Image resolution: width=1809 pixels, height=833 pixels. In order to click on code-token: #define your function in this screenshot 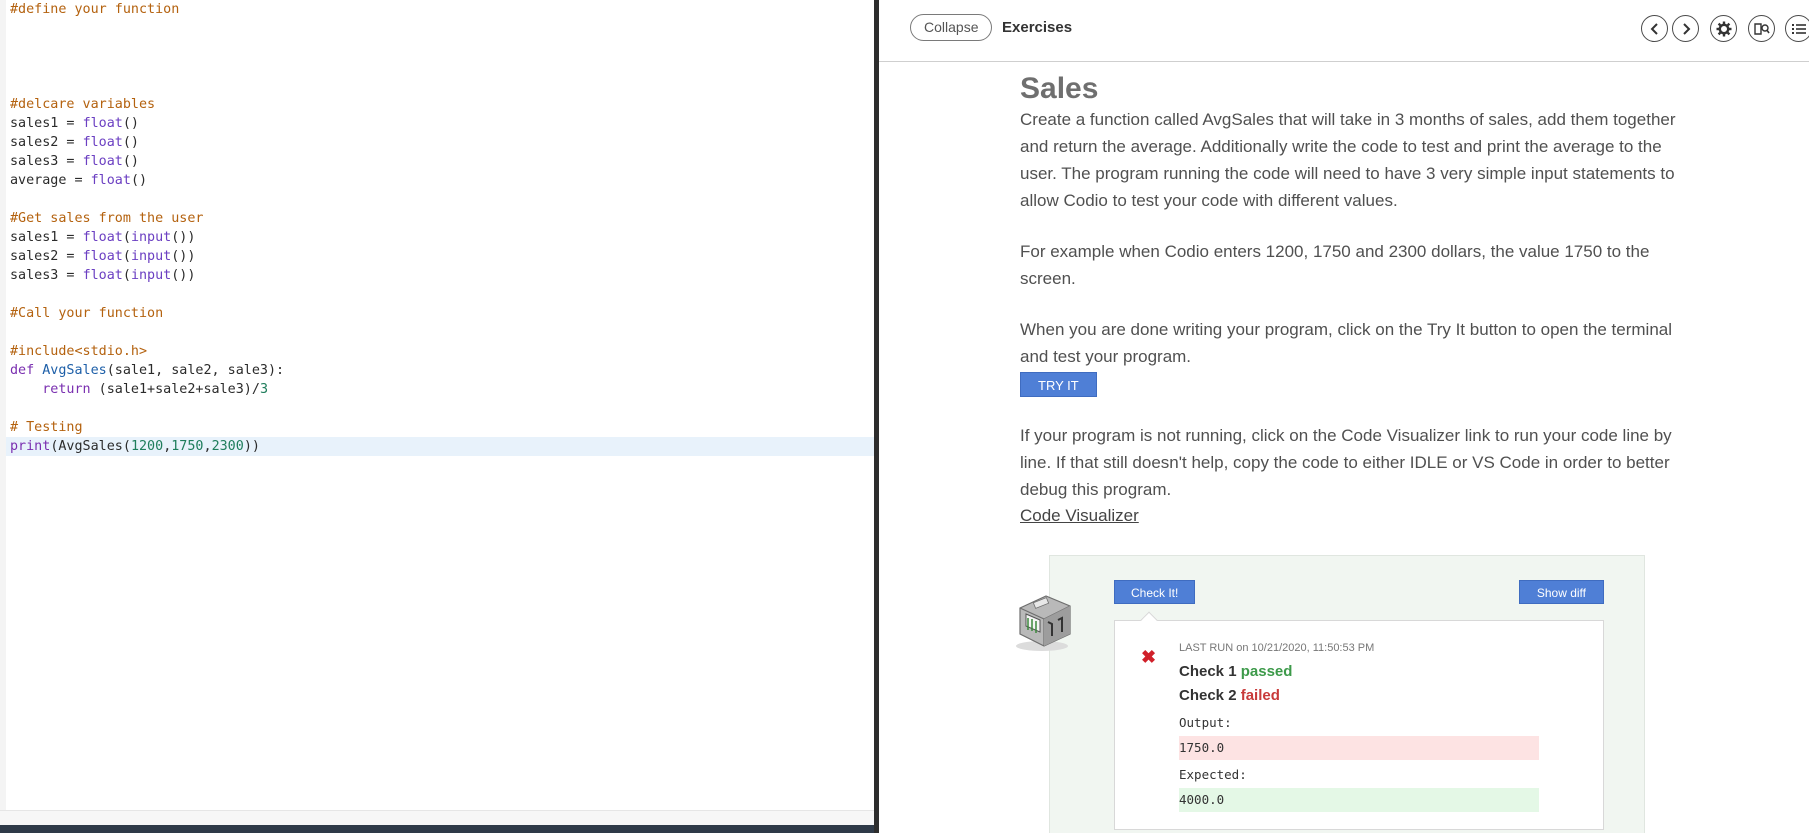, I will do `click(95, 9)`.